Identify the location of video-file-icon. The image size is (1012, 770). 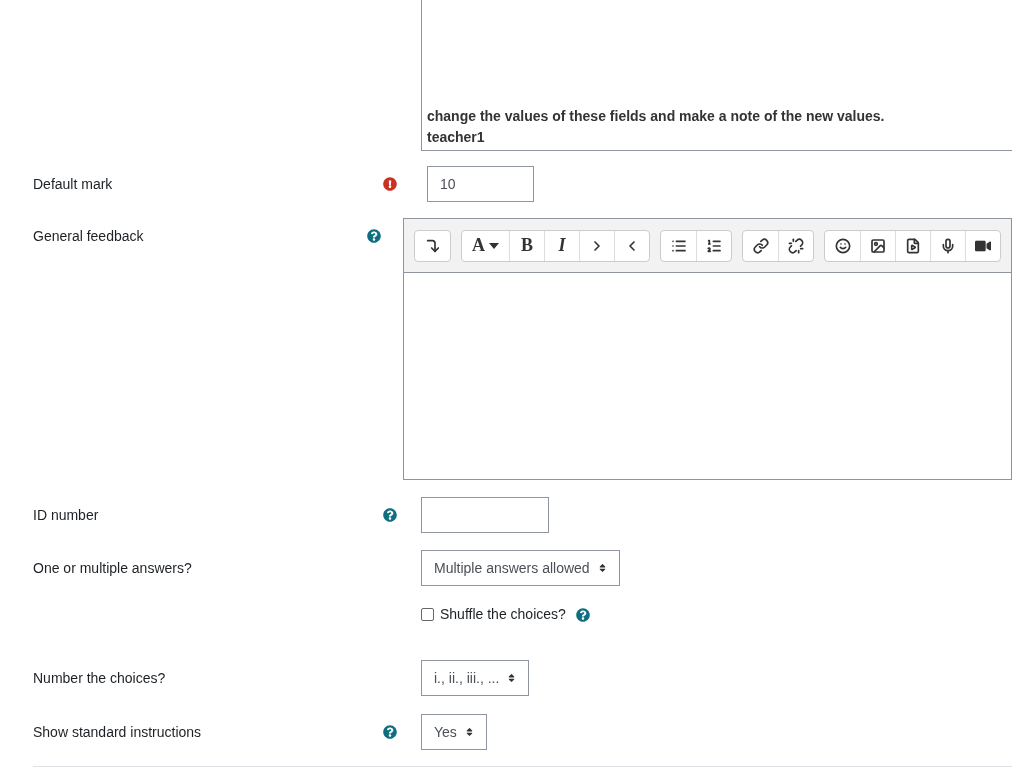
(913, 245).